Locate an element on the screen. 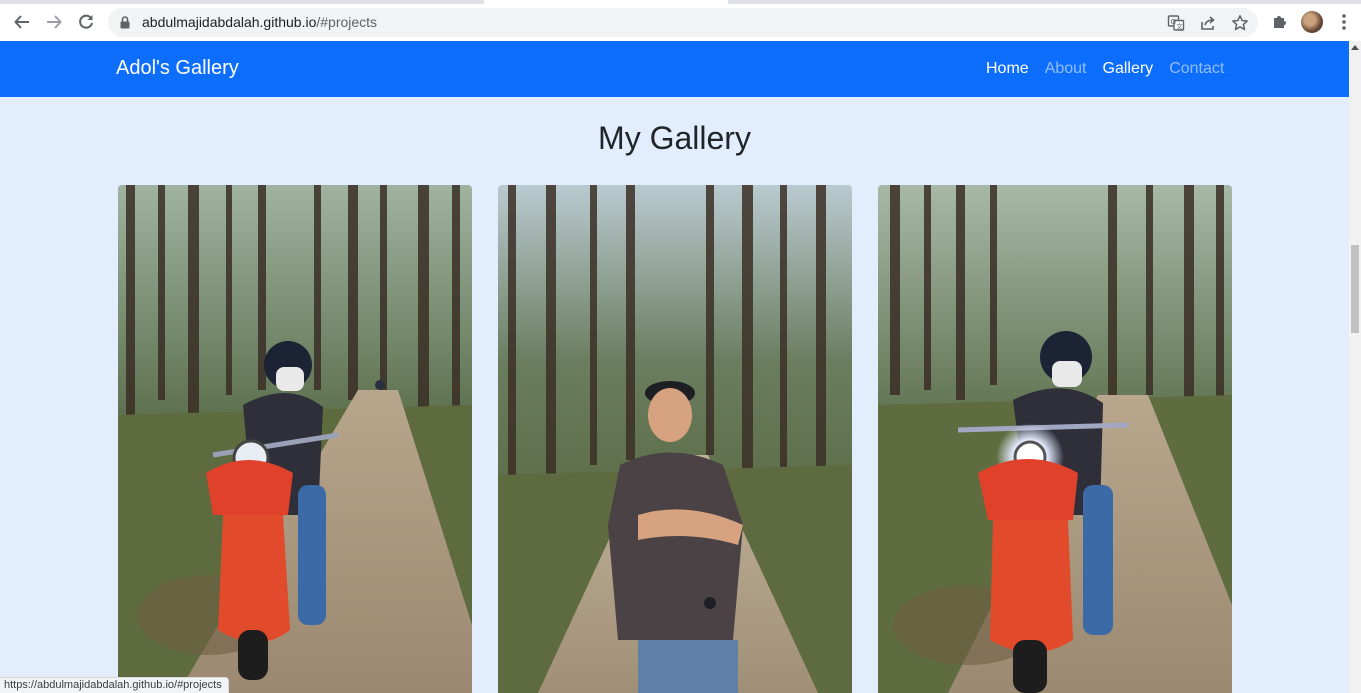 The height and width of the screenshot is (693, 1361). url-host: abdulmajidabdalah.github.io is located at coordinates (229, 22).